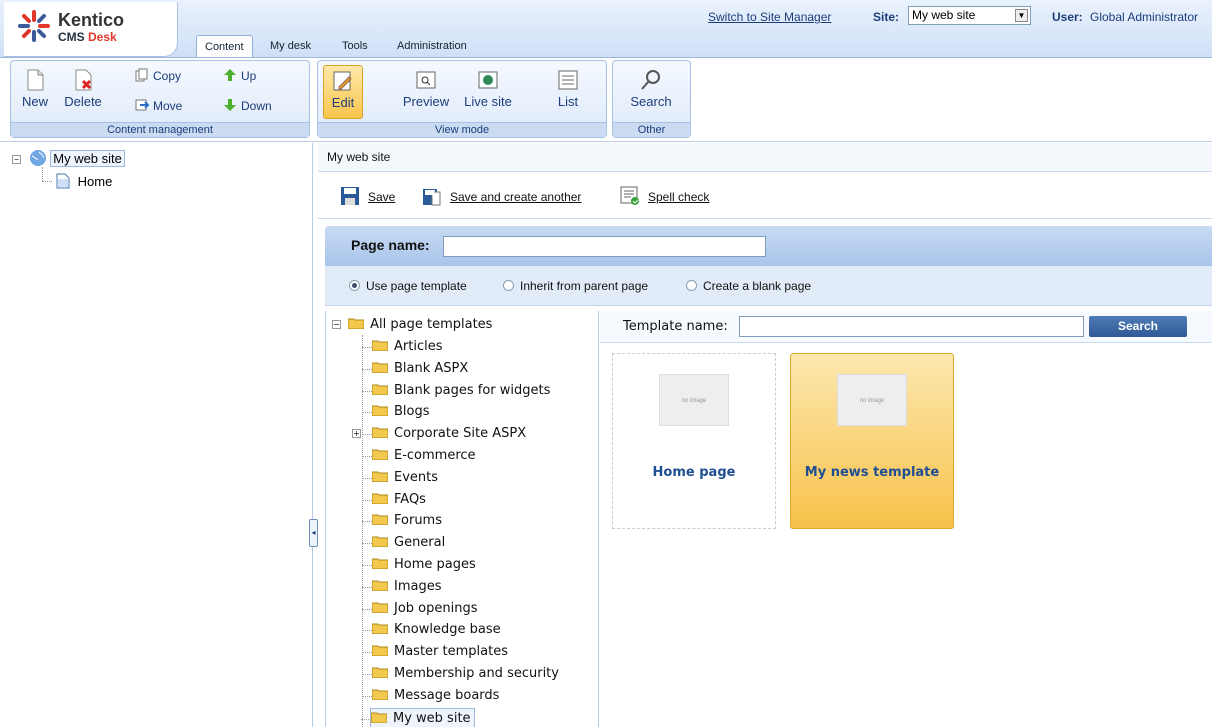  What do you see at coordinates (342, 81) in the screenshot?
I see `edit-icon` at bounding box center [342, 81].